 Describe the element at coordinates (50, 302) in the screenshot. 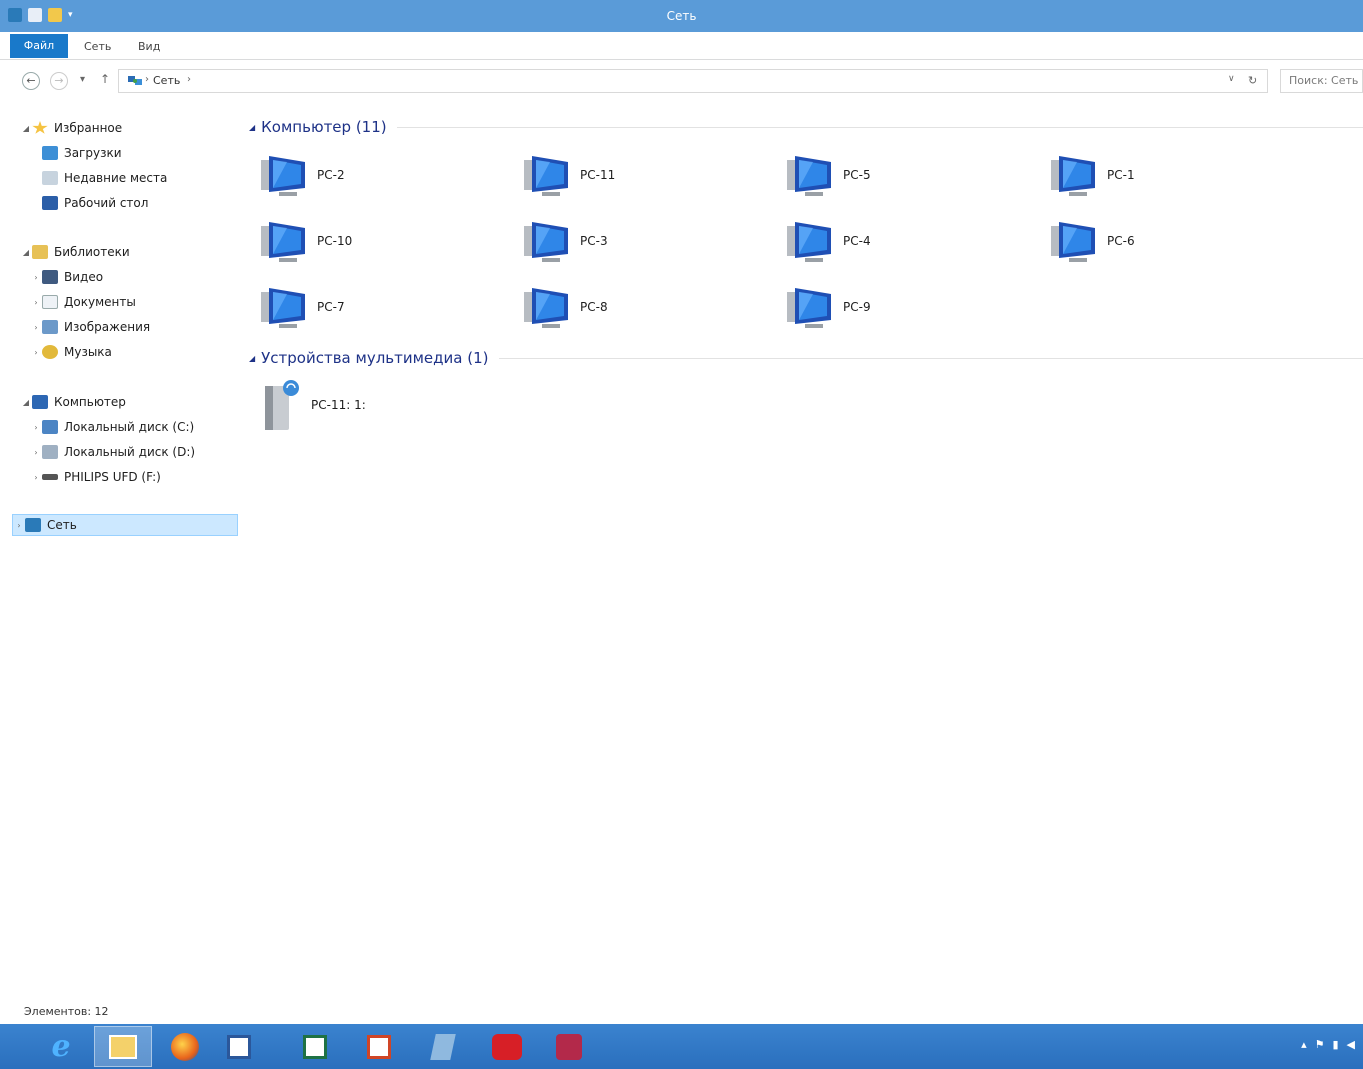

I see `documents-icon` at that location.